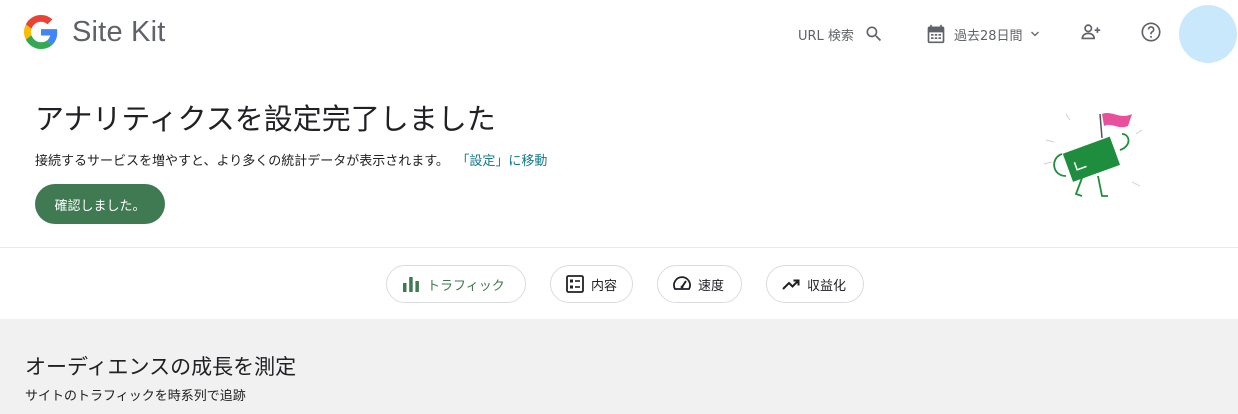 Image resolution: width=1238 pixels, height=414 pixels. Describe the element at coordinates (936, 34) in the screenshot. I see `calendar-icon` at that location.